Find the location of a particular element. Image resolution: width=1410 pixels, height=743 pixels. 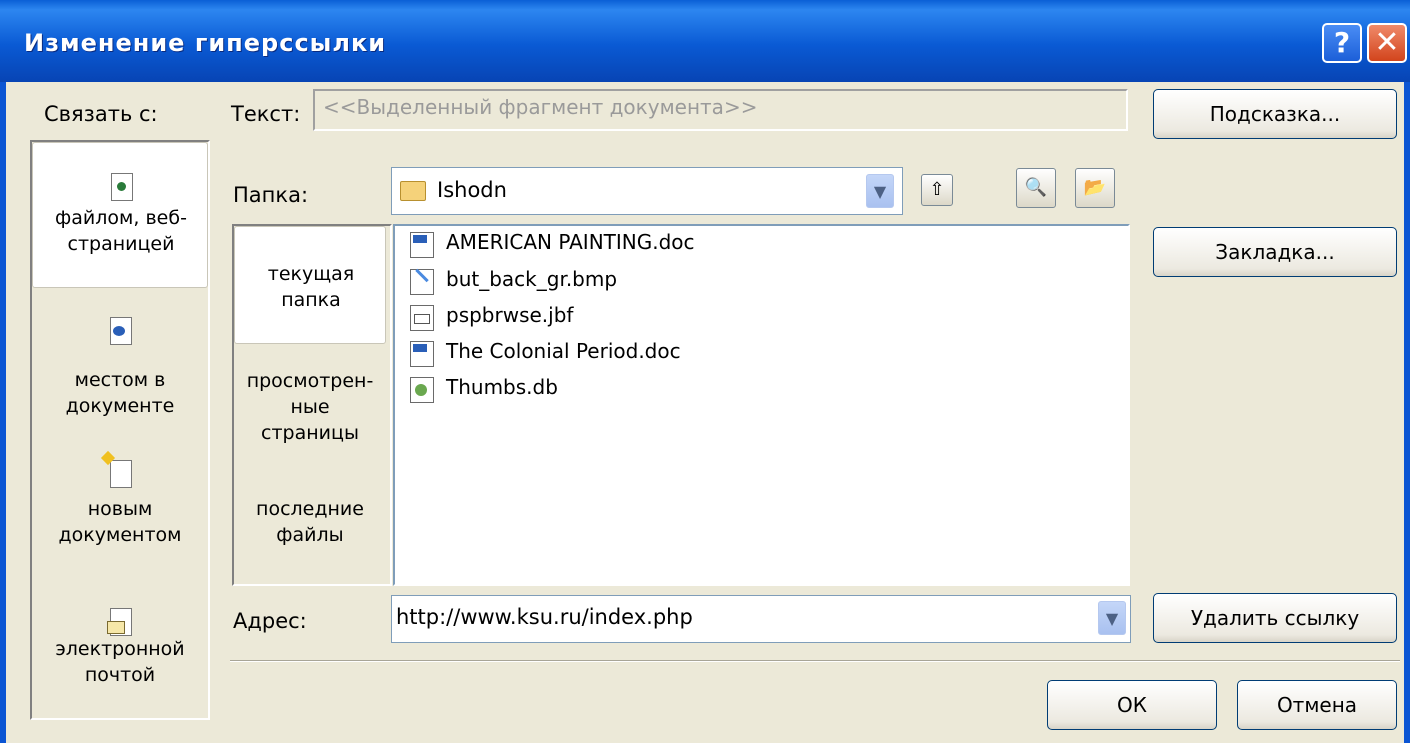

email-icon is located at coordinates (119, 622).